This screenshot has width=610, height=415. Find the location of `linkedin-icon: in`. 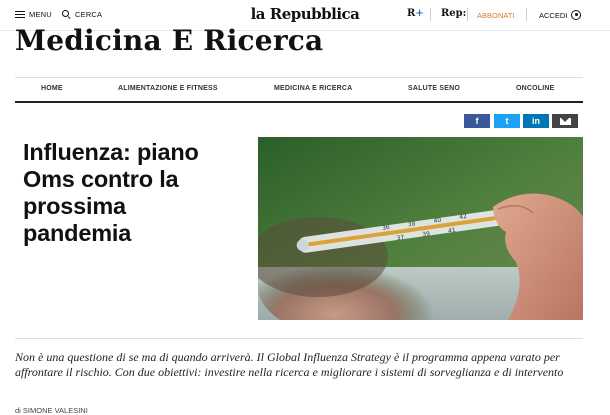

linkedin-icon: in is located at coordinates (536, 121).